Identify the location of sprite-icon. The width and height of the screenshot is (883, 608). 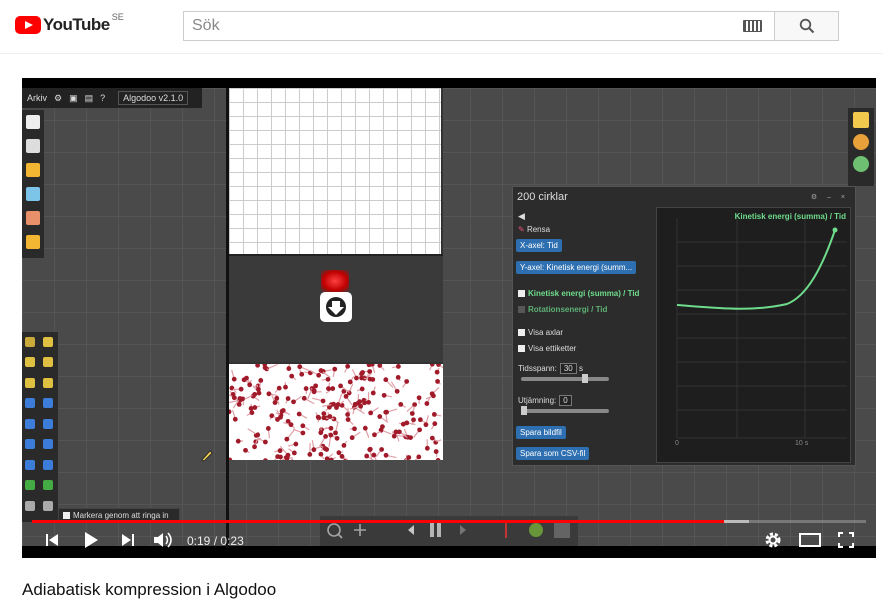
(33, 218).